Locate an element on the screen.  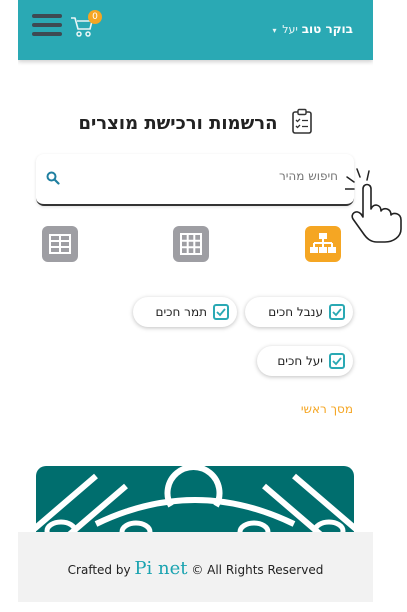
filter-chip: יעל חכים is located at coordinates (305, 361).